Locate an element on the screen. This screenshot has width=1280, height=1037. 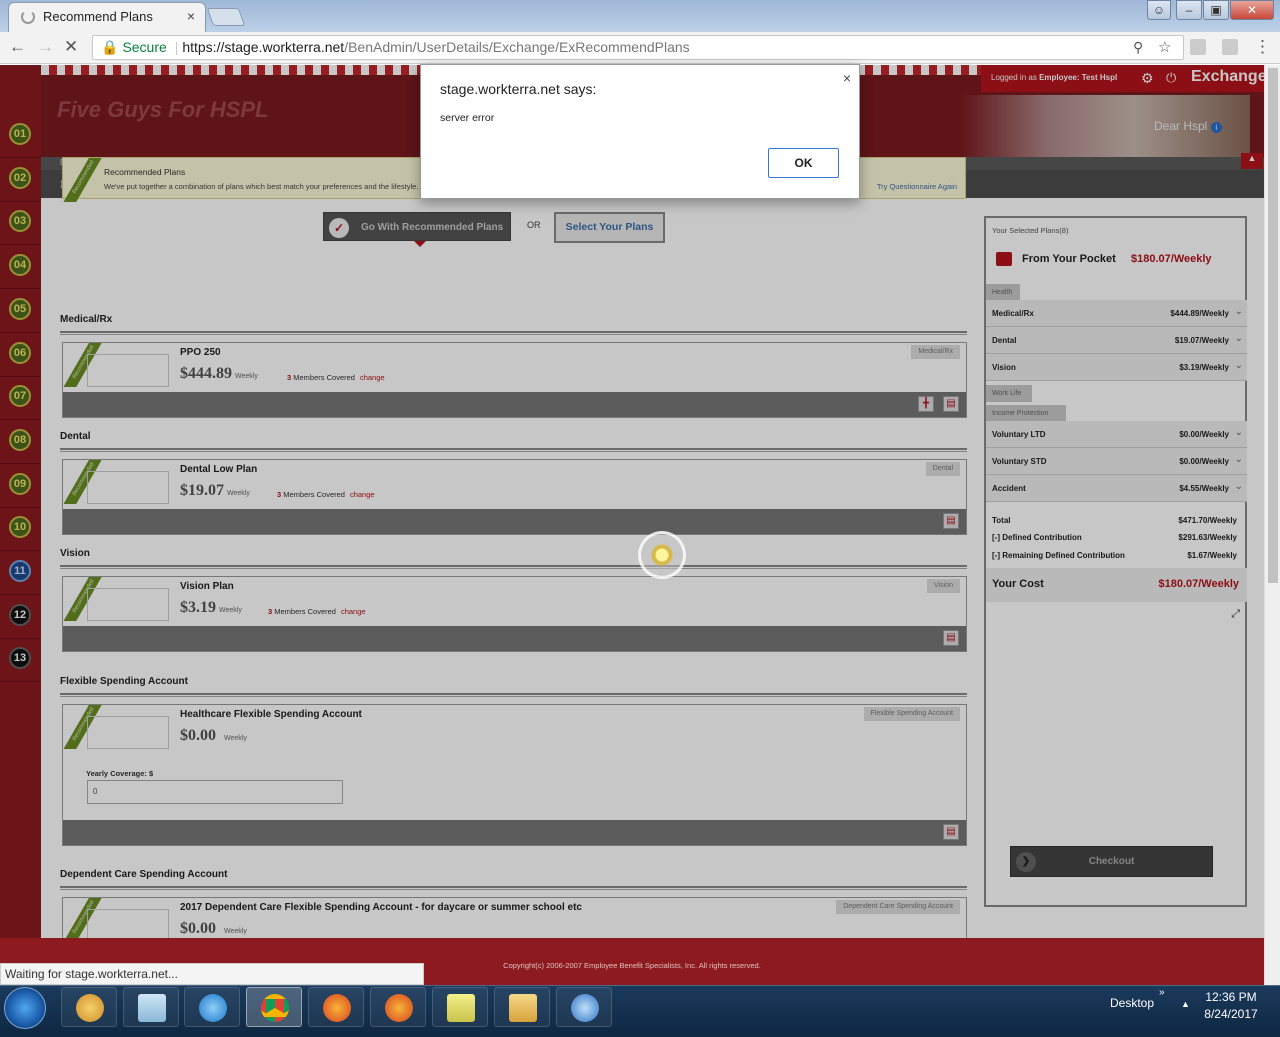
back-arrow-icon: ← is located at coordinates (17, 47).